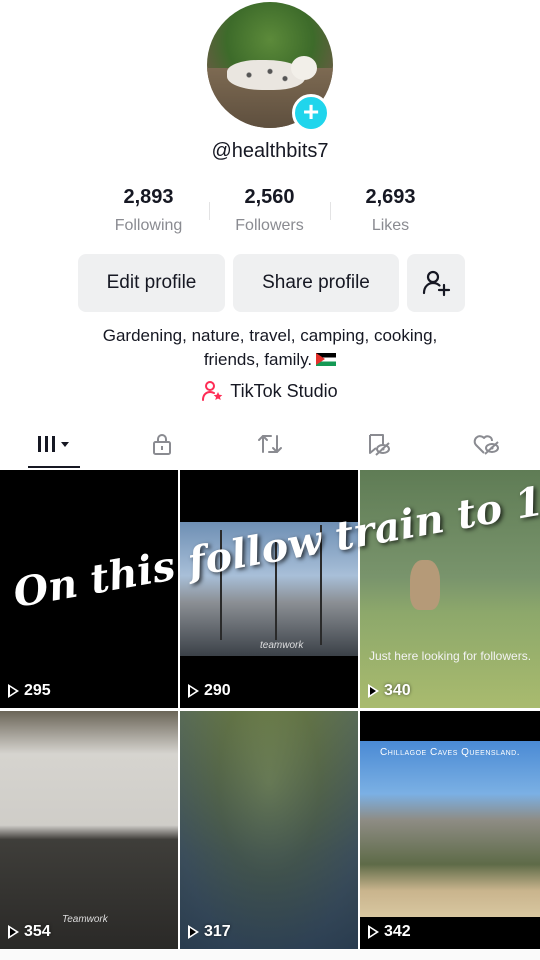 This screenshot has height=960, width=540. I want to click on video-thumbnail: 295, so click(89, 589).